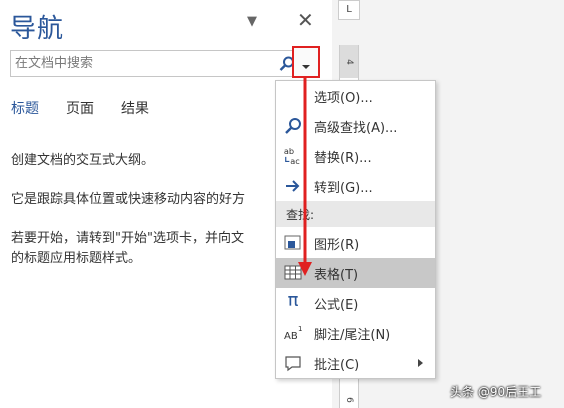 The width and height of the screenshot is (564, 408). What do you see at coordinates (145, 63) in the screenshot?
I see `search-input` at bounding box center [145, 63].